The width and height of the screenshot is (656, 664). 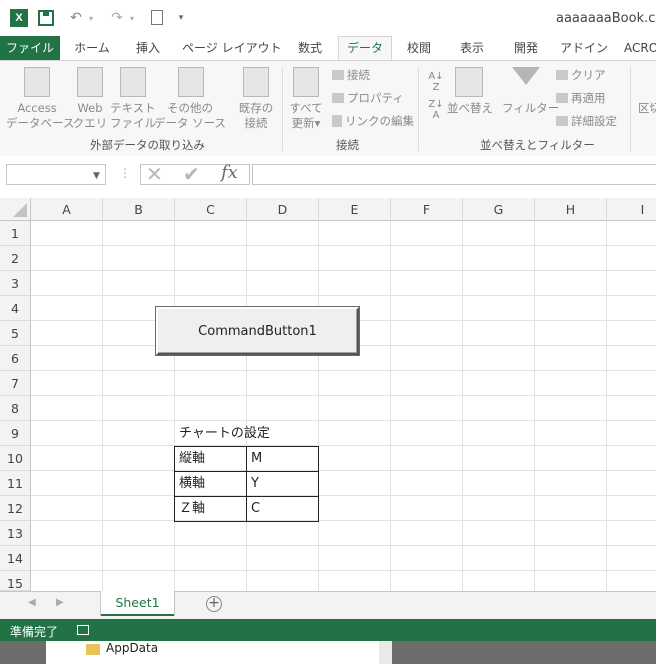 What do you see at coordinates (139, 209) in the screenshot?
I see `column-header-b: B` at bounding box center [139, 209].